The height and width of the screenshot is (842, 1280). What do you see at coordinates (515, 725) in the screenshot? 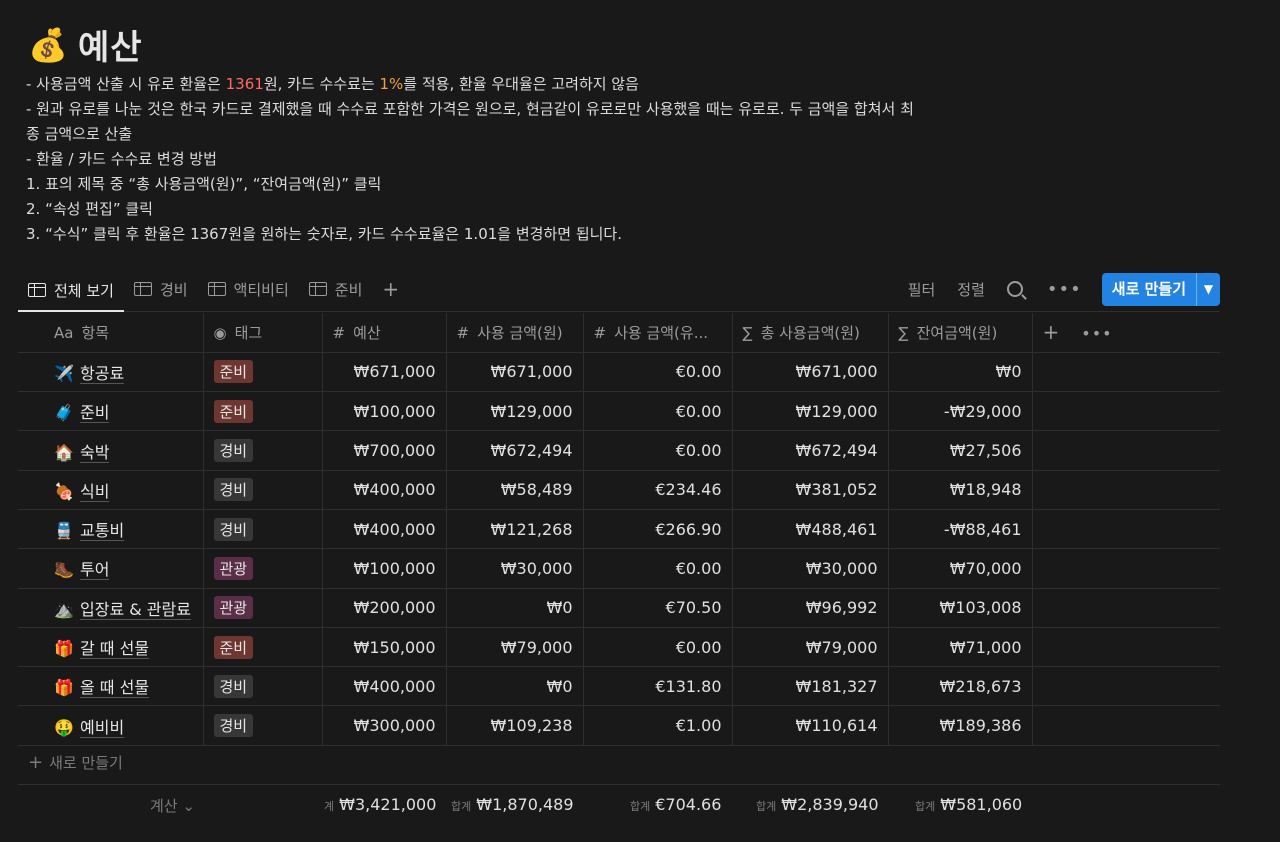
I see `cell-used-krw: ₩109,238` at bounding box center [515, 725].